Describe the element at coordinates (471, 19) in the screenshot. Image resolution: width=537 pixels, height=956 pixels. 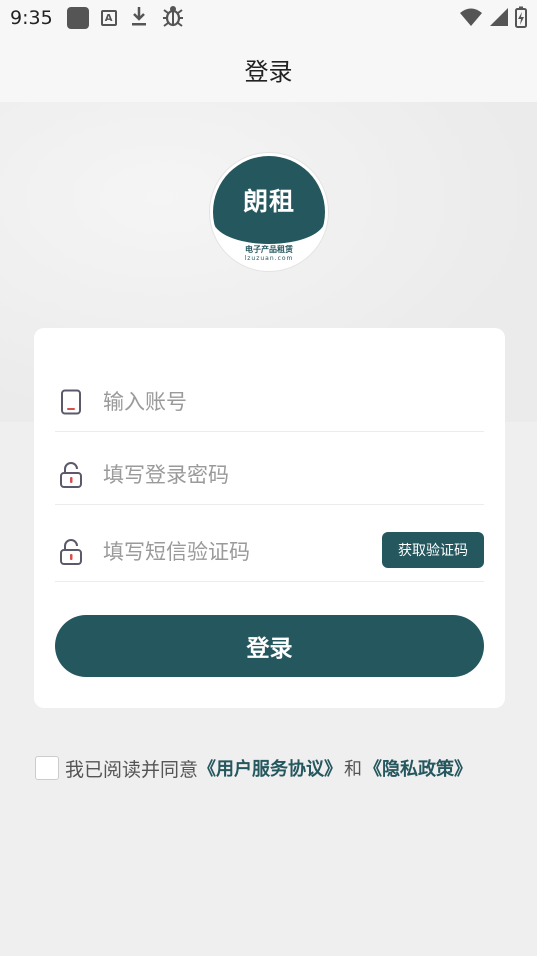
I see `wifi-icon` at that location.